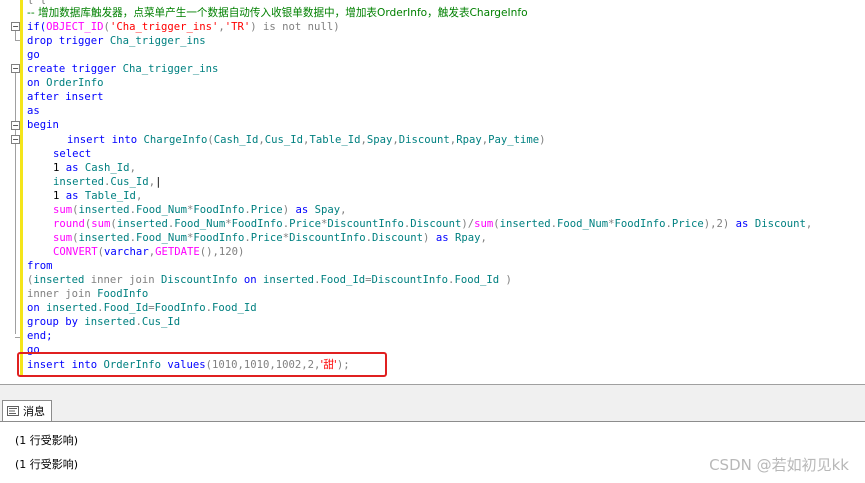  Describe the element at coordinates (236, 140) in the screenshot. I see `col: Cash_Id` at that location.